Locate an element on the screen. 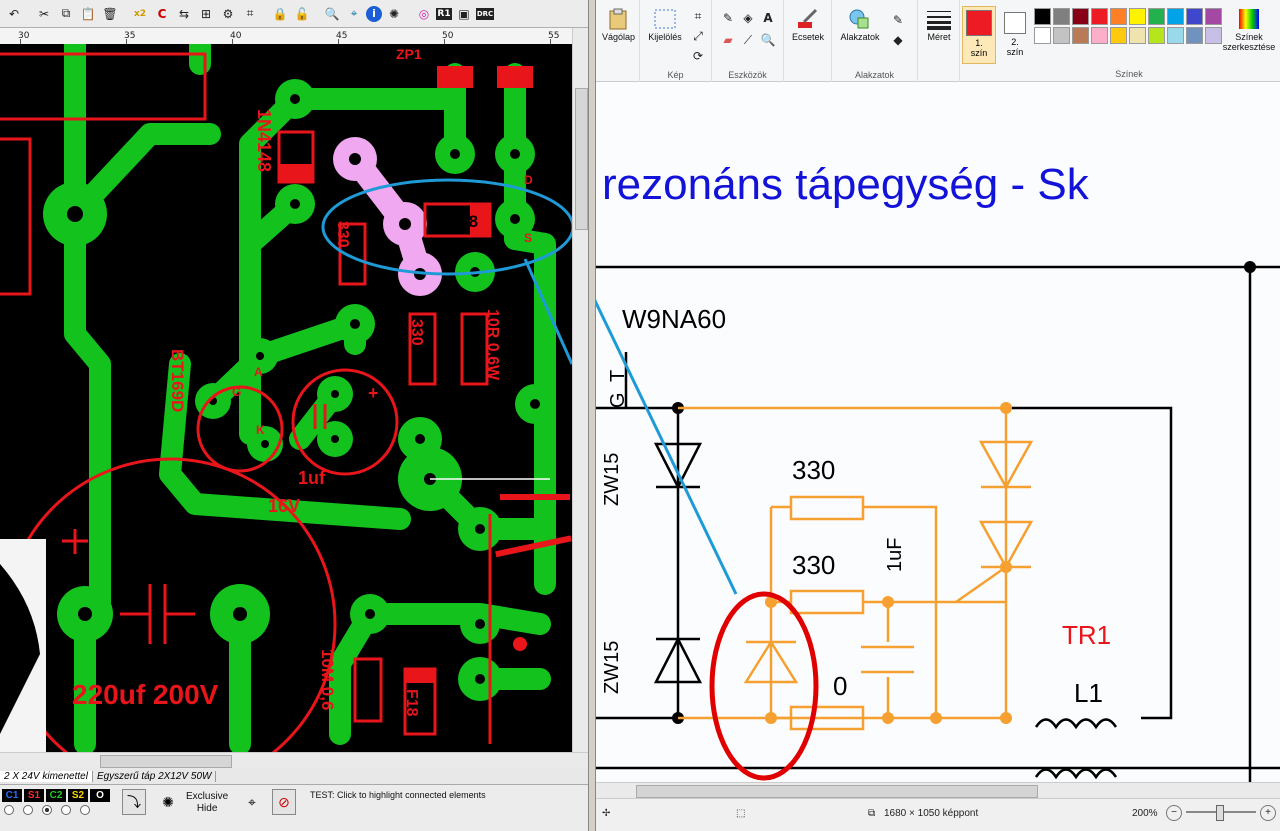 This screenshot has width=1280, height=831. layer-c1: C1 is located at coordinates (12, 795).